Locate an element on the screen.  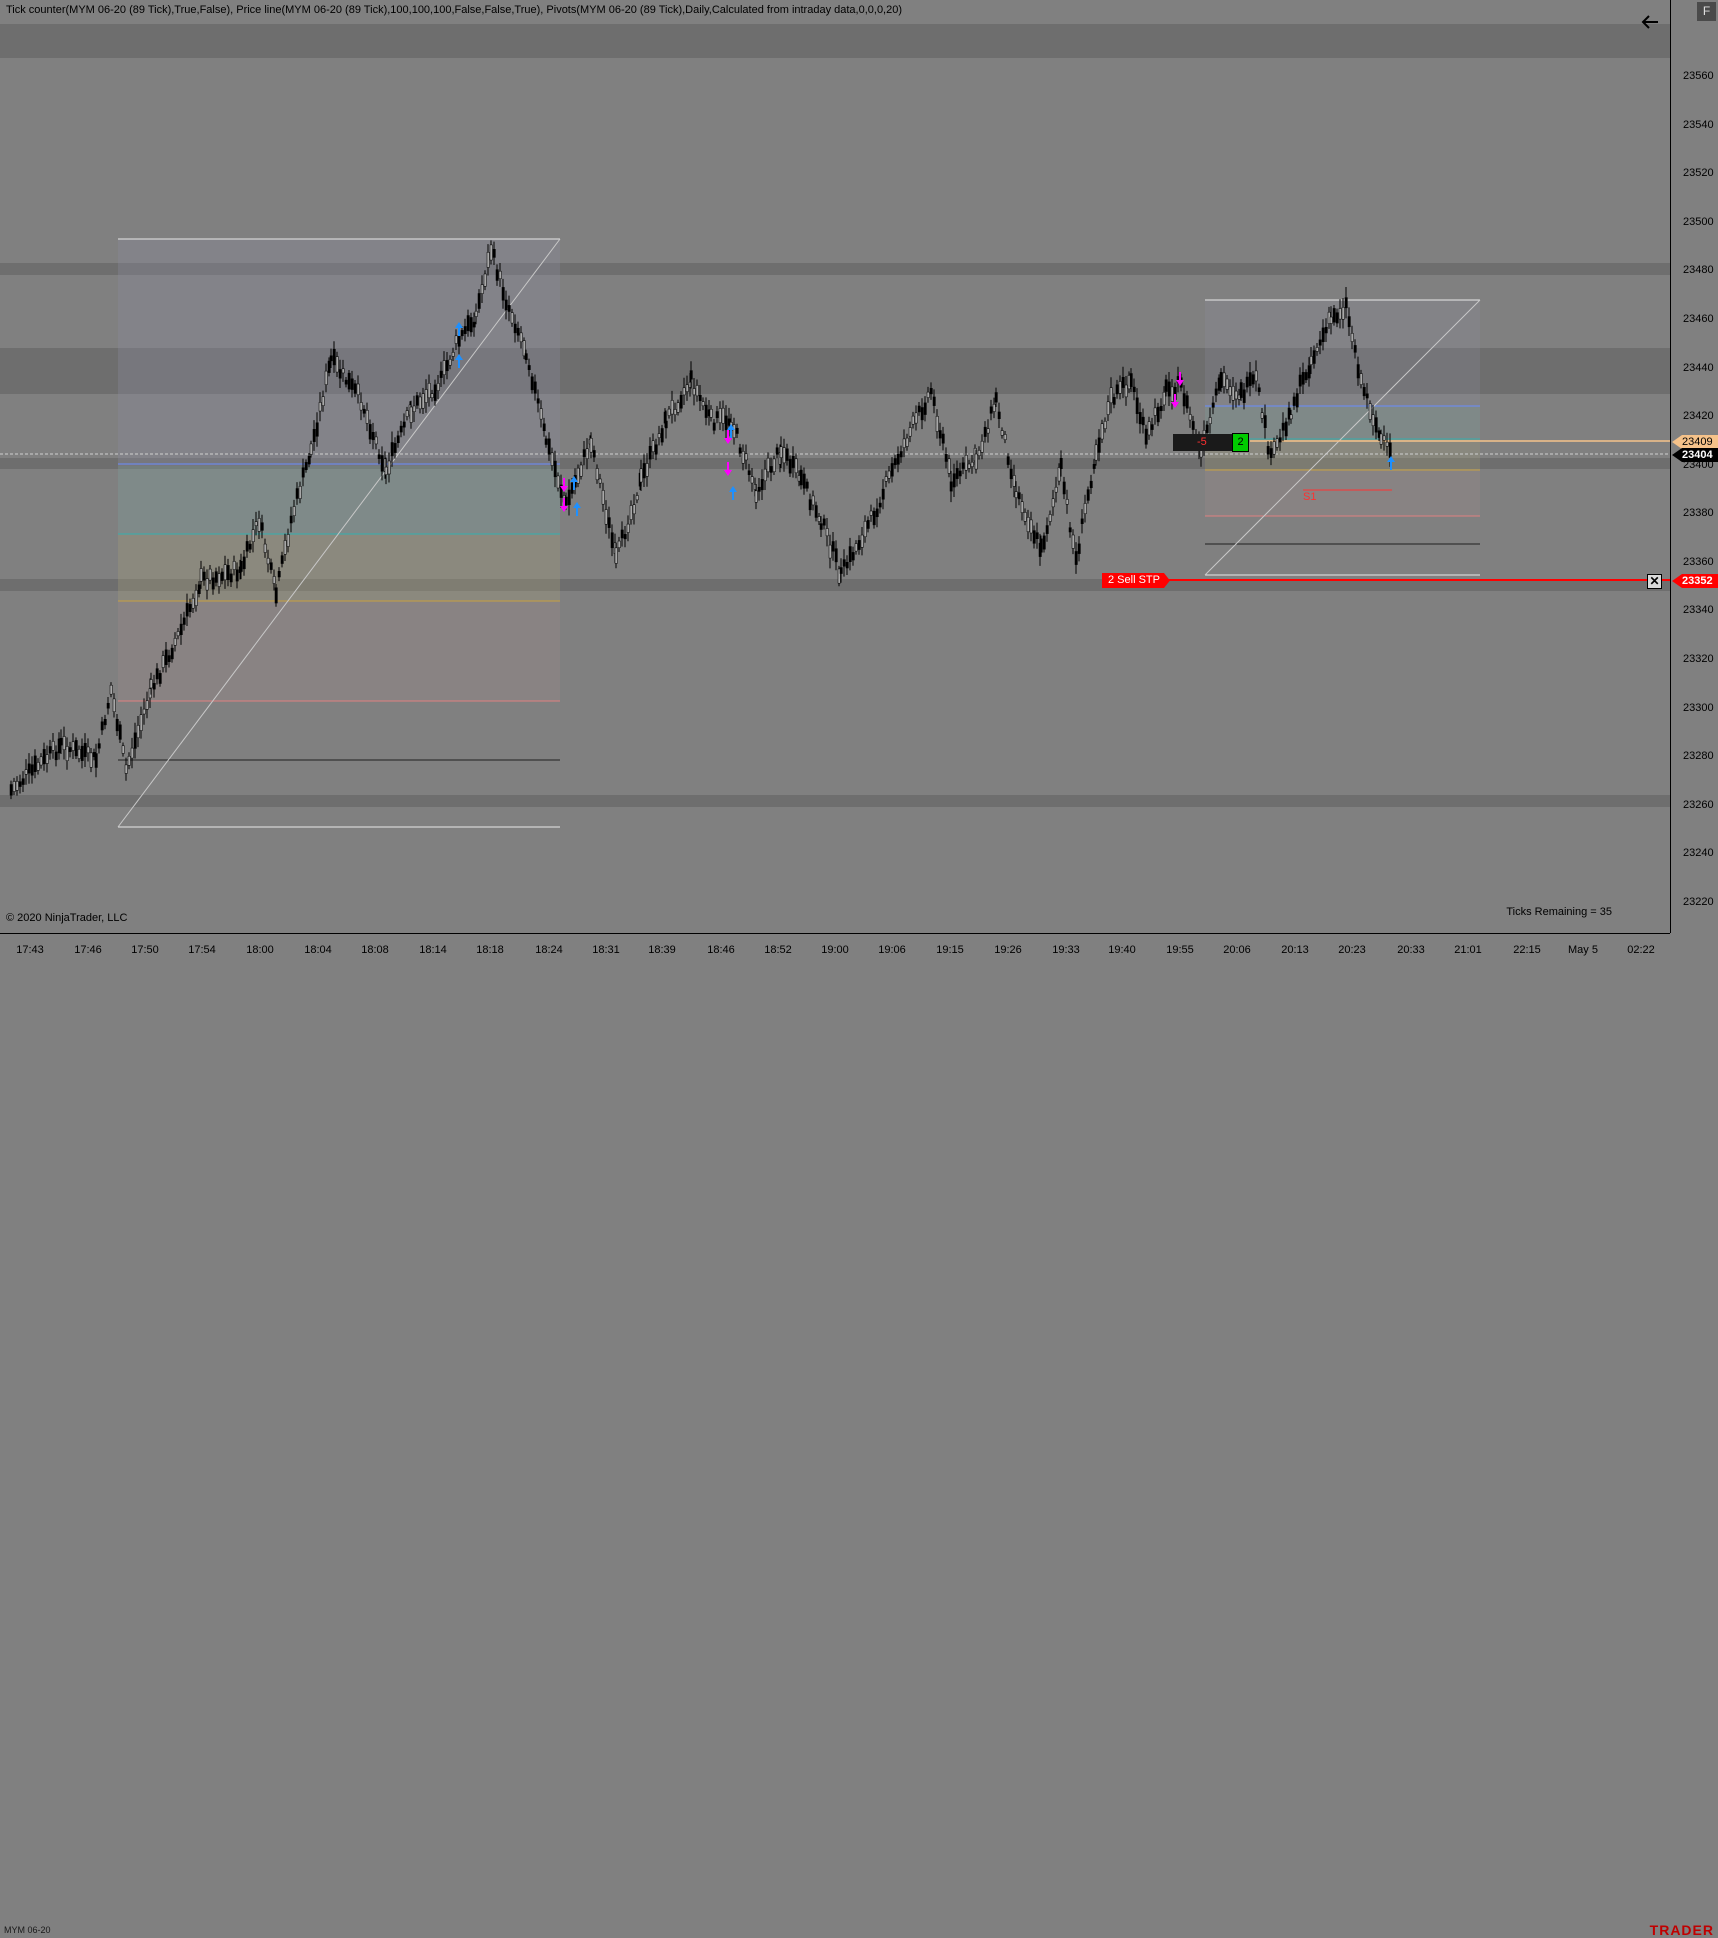
time-tick-label: 18:52 is located at coordinates (778, 950).